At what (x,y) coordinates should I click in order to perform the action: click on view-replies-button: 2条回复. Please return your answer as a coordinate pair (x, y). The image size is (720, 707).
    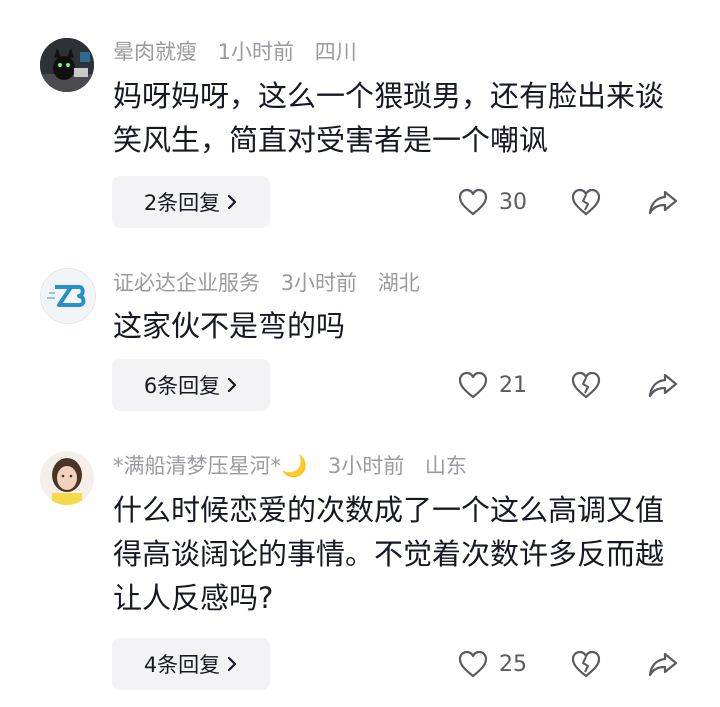
    Looking at the image, I should click on (191, 202).